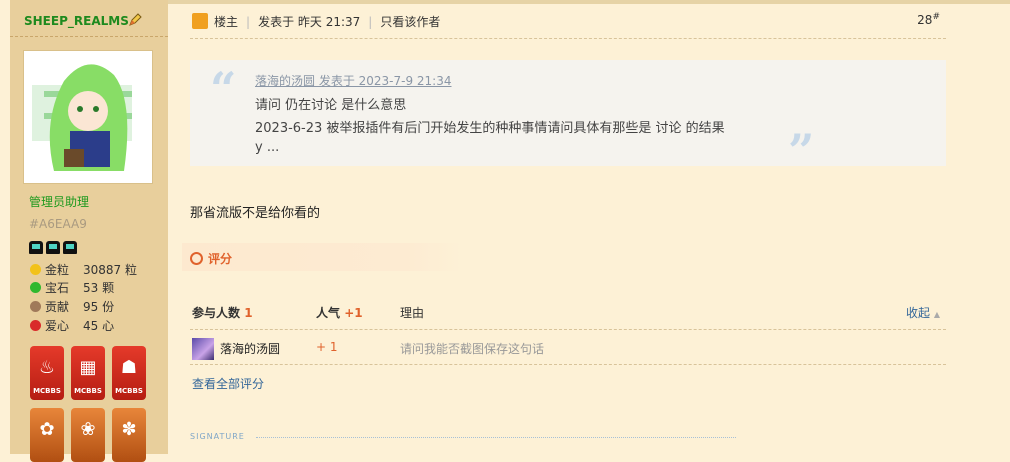 The image size is (1010, 462). What do you see at coordinates (35, 269) in the screenshot?
I see `gold-icon` at bounding box center [35, 269].